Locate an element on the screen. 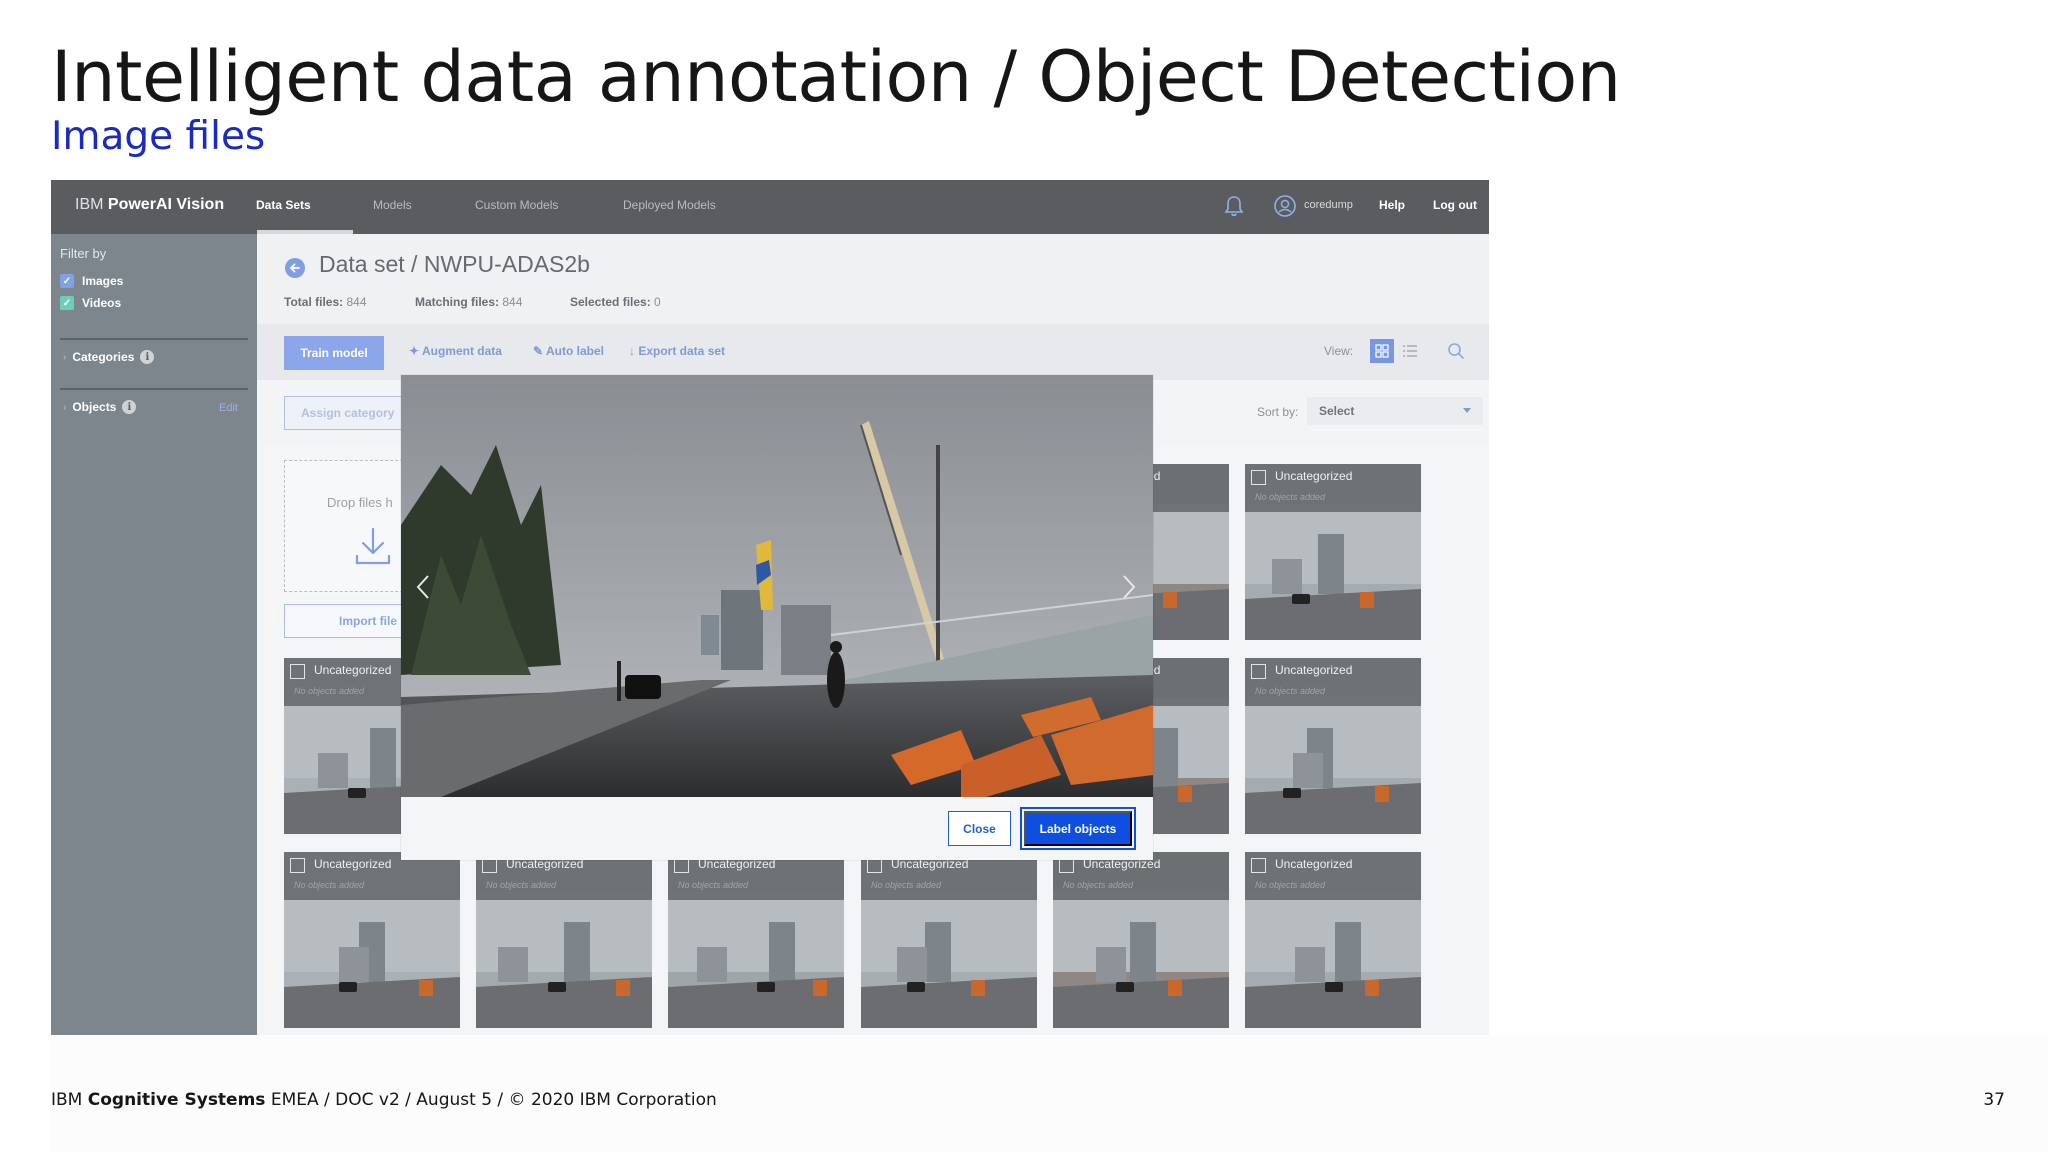 The height and width of the screenshot is (1152, 2048). total-files-label: Total files: is located at coordinates (314, 302).